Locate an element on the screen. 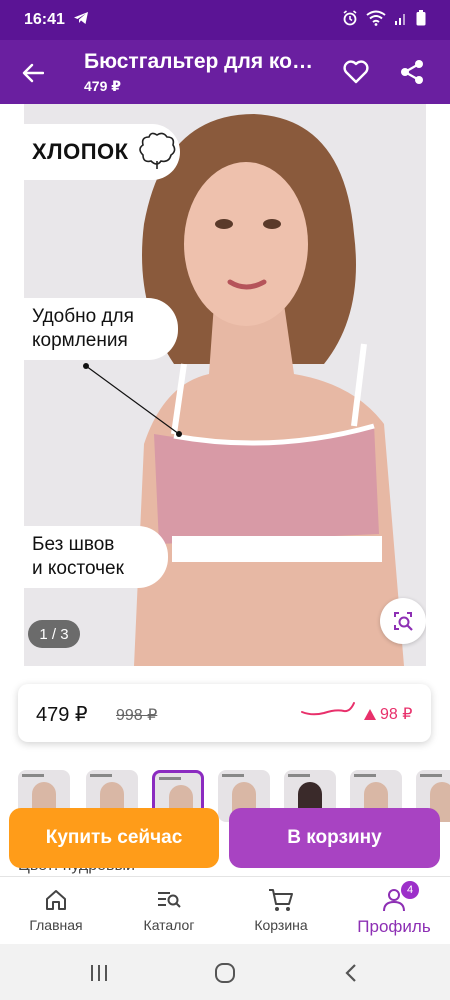 This screenshot has width=450, height=1000. battery-icon is located at coordinates (421, 20).